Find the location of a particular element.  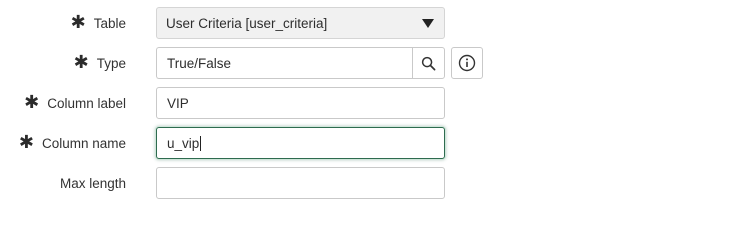

type-label-wrap: ✱ Type is located at coordinates (100, 63).